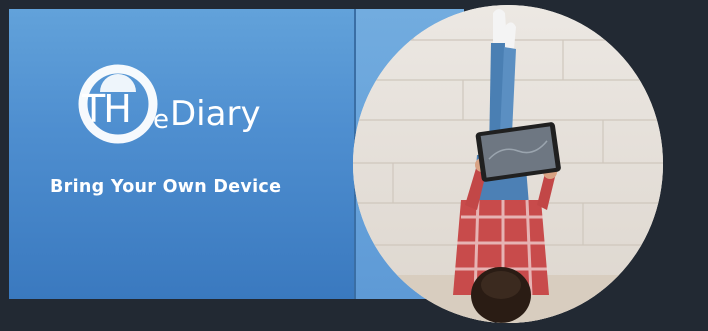 This screenshot has height=331, width=708. Describe the element at coordinates (215, 114) in the screenshot. I see `logo-text-diary: Diary` at that location.